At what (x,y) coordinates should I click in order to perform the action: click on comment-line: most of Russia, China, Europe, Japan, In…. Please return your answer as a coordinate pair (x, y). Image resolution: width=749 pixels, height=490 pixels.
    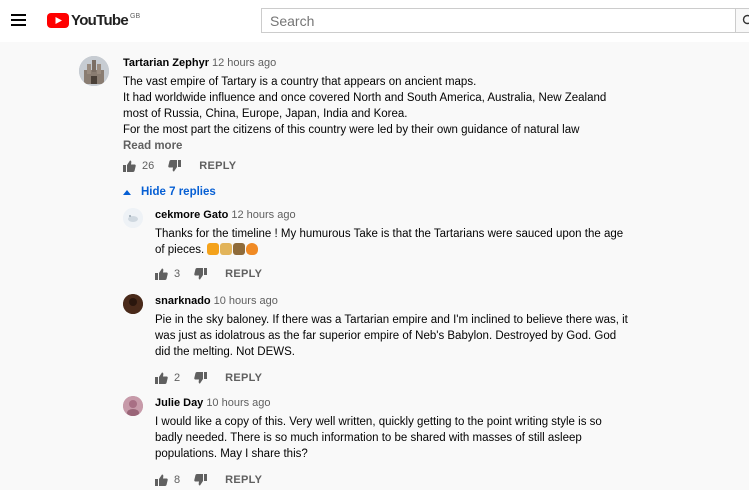
    Looking at the image, I should click on (265, 114).